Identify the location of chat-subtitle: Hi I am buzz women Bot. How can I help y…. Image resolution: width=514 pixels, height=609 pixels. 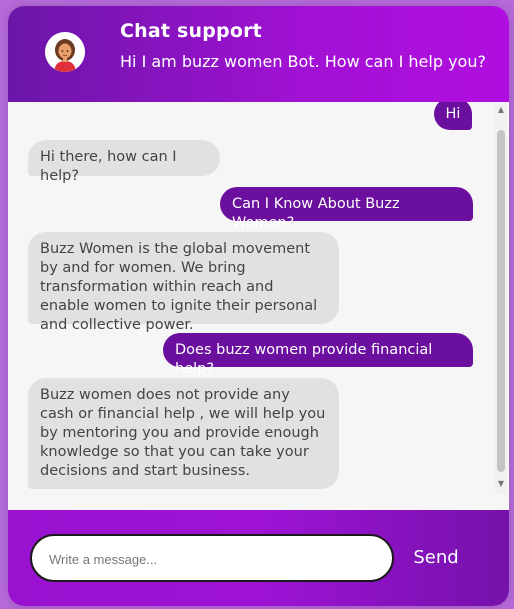
(303, 61).